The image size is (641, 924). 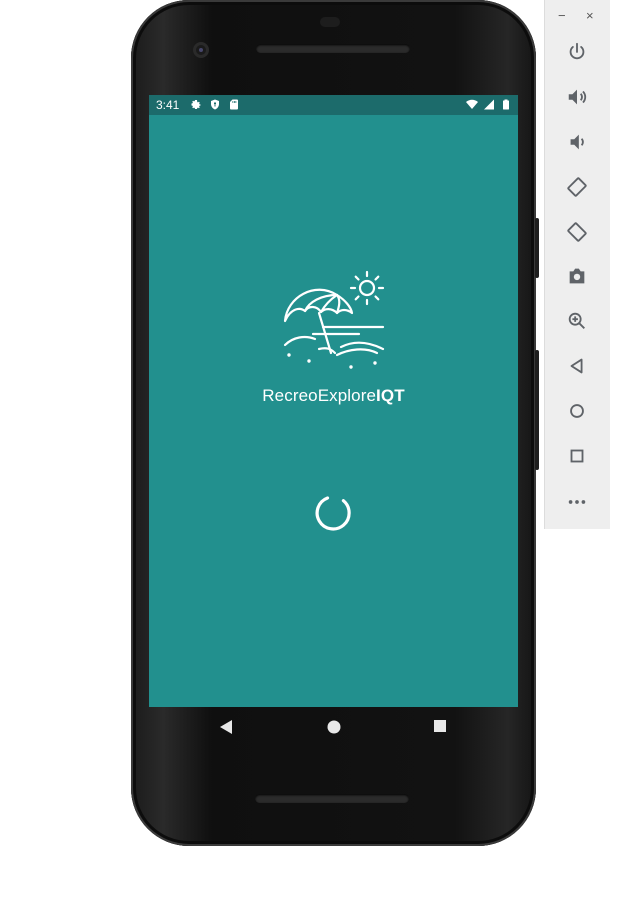 I want to click on recents-icon, so click(x=440, y=726).